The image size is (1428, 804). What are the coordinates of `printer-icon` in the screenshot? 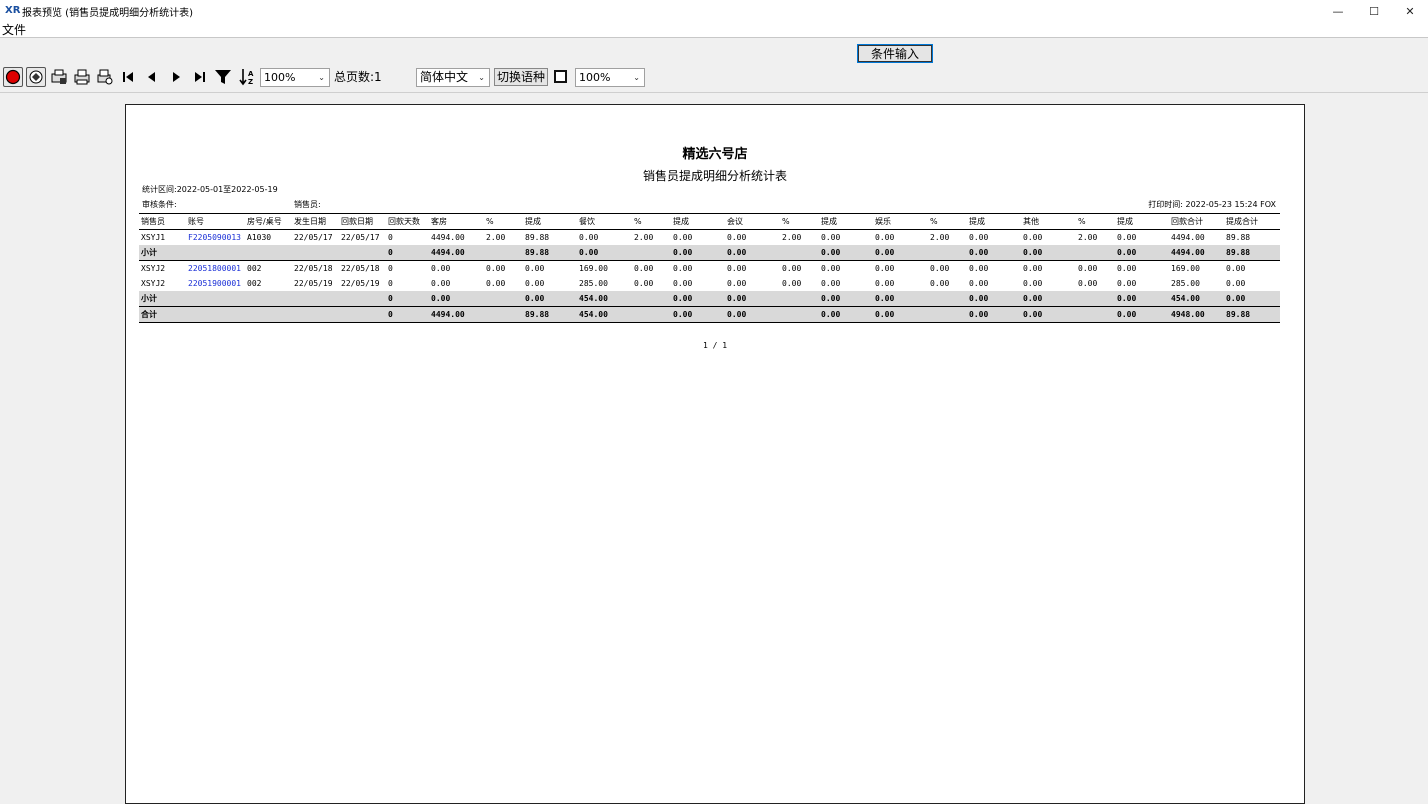 It's located at (82, 77).